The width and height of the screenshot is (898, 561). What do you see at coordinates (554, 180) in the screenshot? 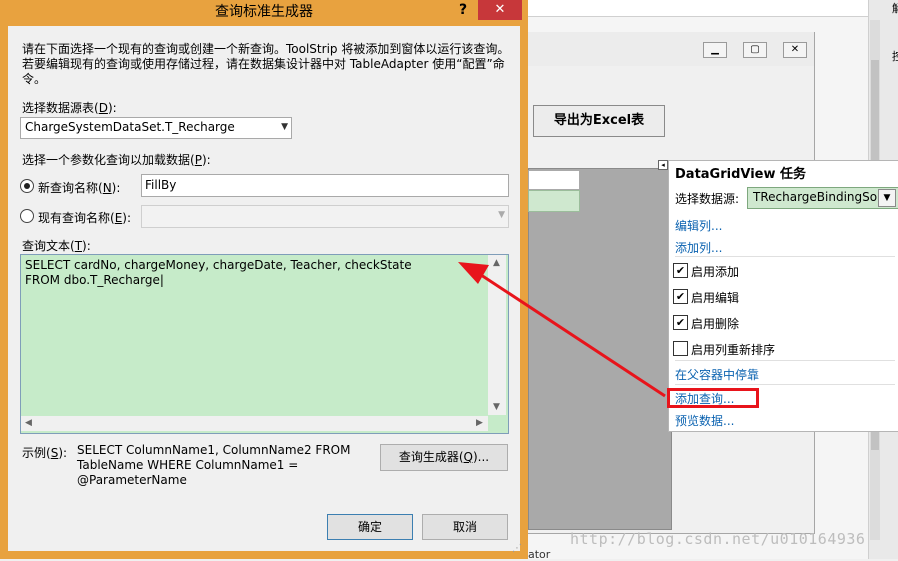
I see `datagridview-header` at bounding box center [554, 180].